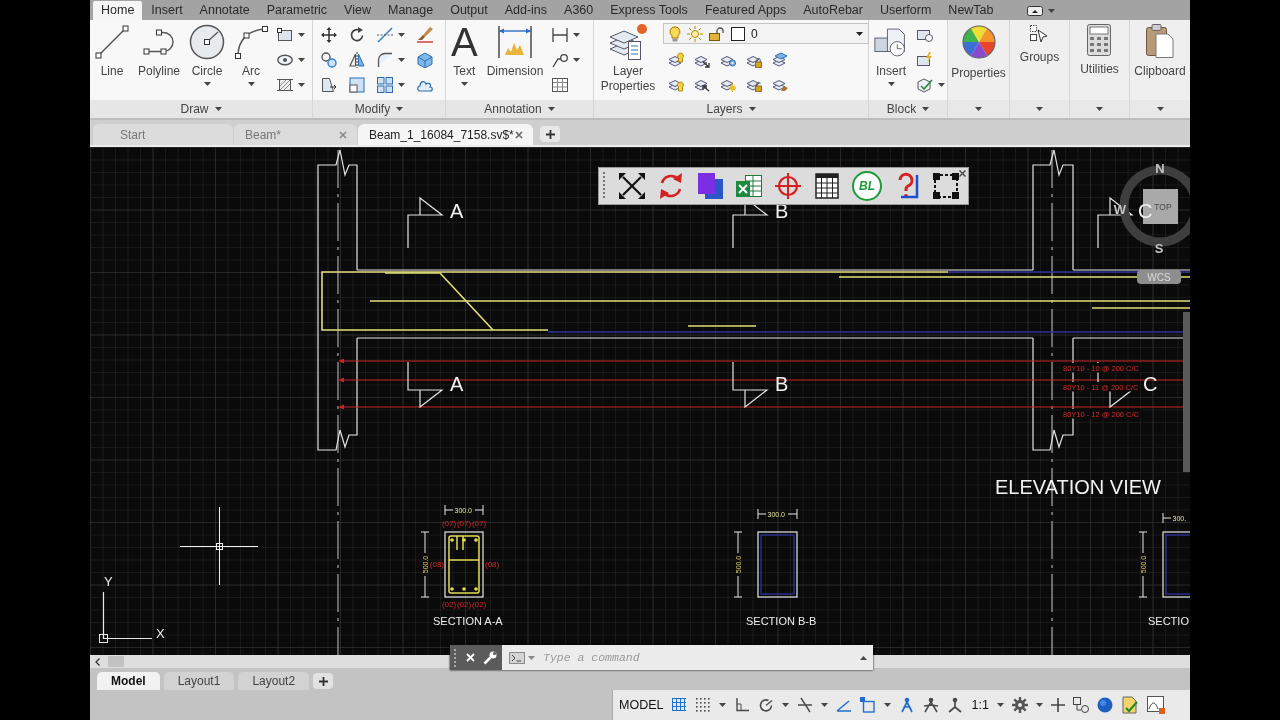 This screenshot has height=720, width=1280. What do you see at coordinates (251, 54) in the screenshot?
I see `ribbon-tool-button: Arc` at bounding box center [251, 54].